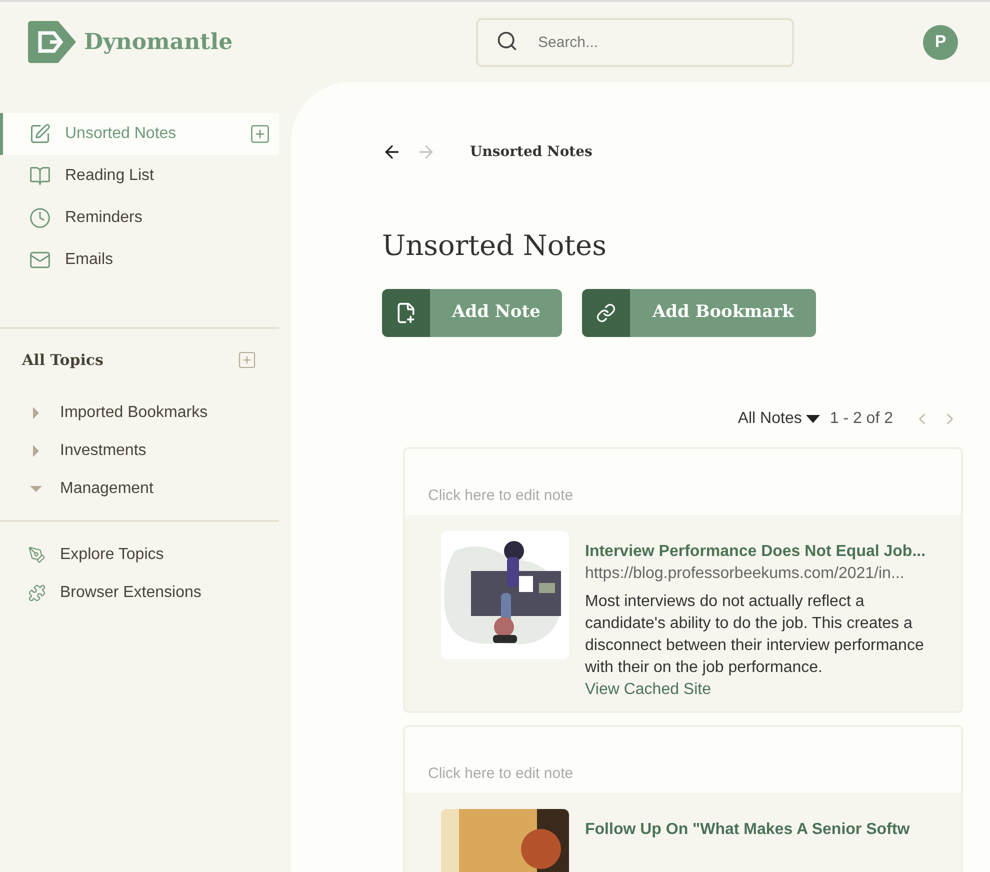 The height and width of the screenshot is (872, 990). Describe the element at coordinates (139, 555) in the screenshot. I see `sidebar-link: Explore Topics` at that location.